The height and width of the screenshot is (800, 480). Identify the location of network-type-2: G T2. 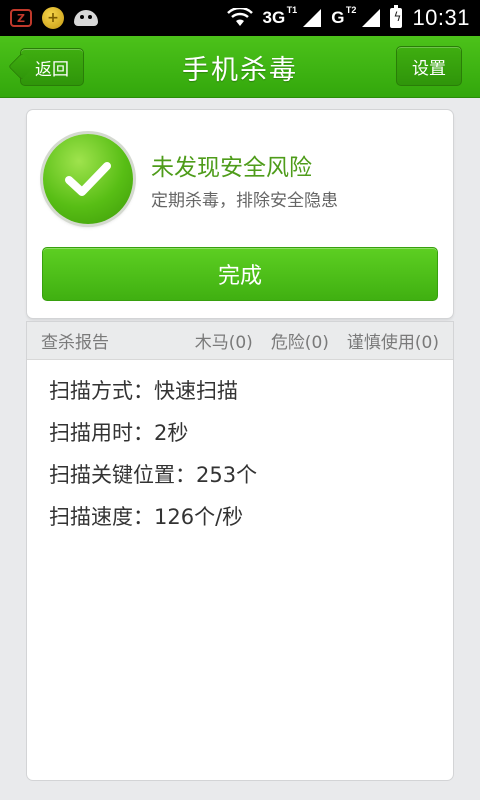
(344, 16).